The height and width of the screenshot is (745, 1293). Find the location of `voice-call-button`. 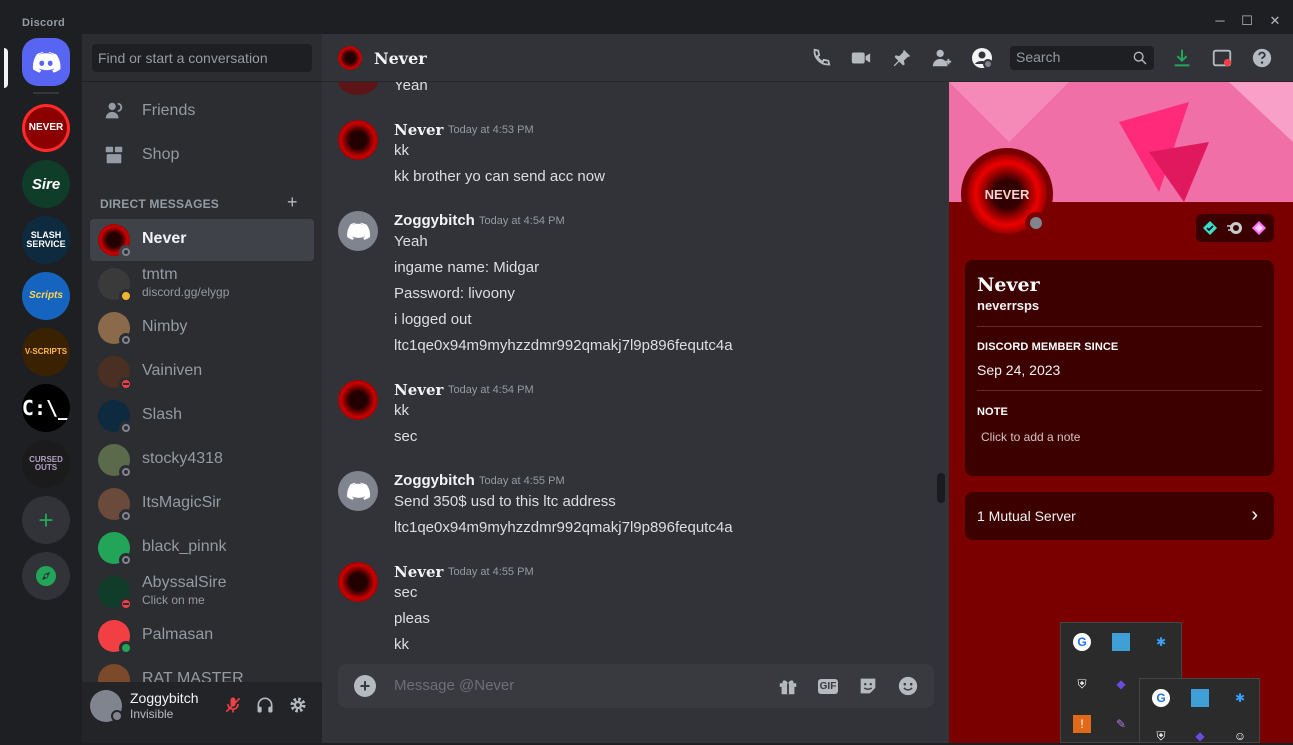

voice-call-button is located at coordinates (821, 58).